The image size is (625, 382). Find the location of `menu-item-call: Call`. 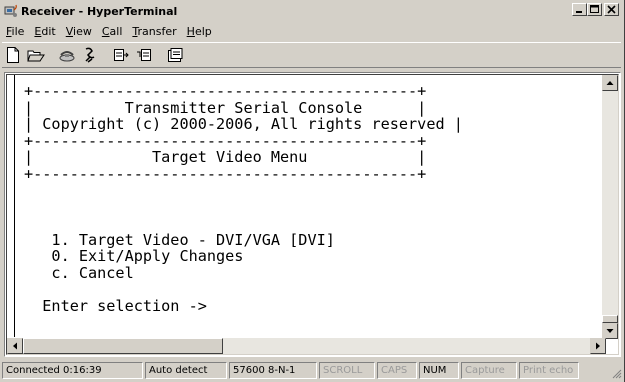

menu-item-call: Call is located at coordinates (113, 31).